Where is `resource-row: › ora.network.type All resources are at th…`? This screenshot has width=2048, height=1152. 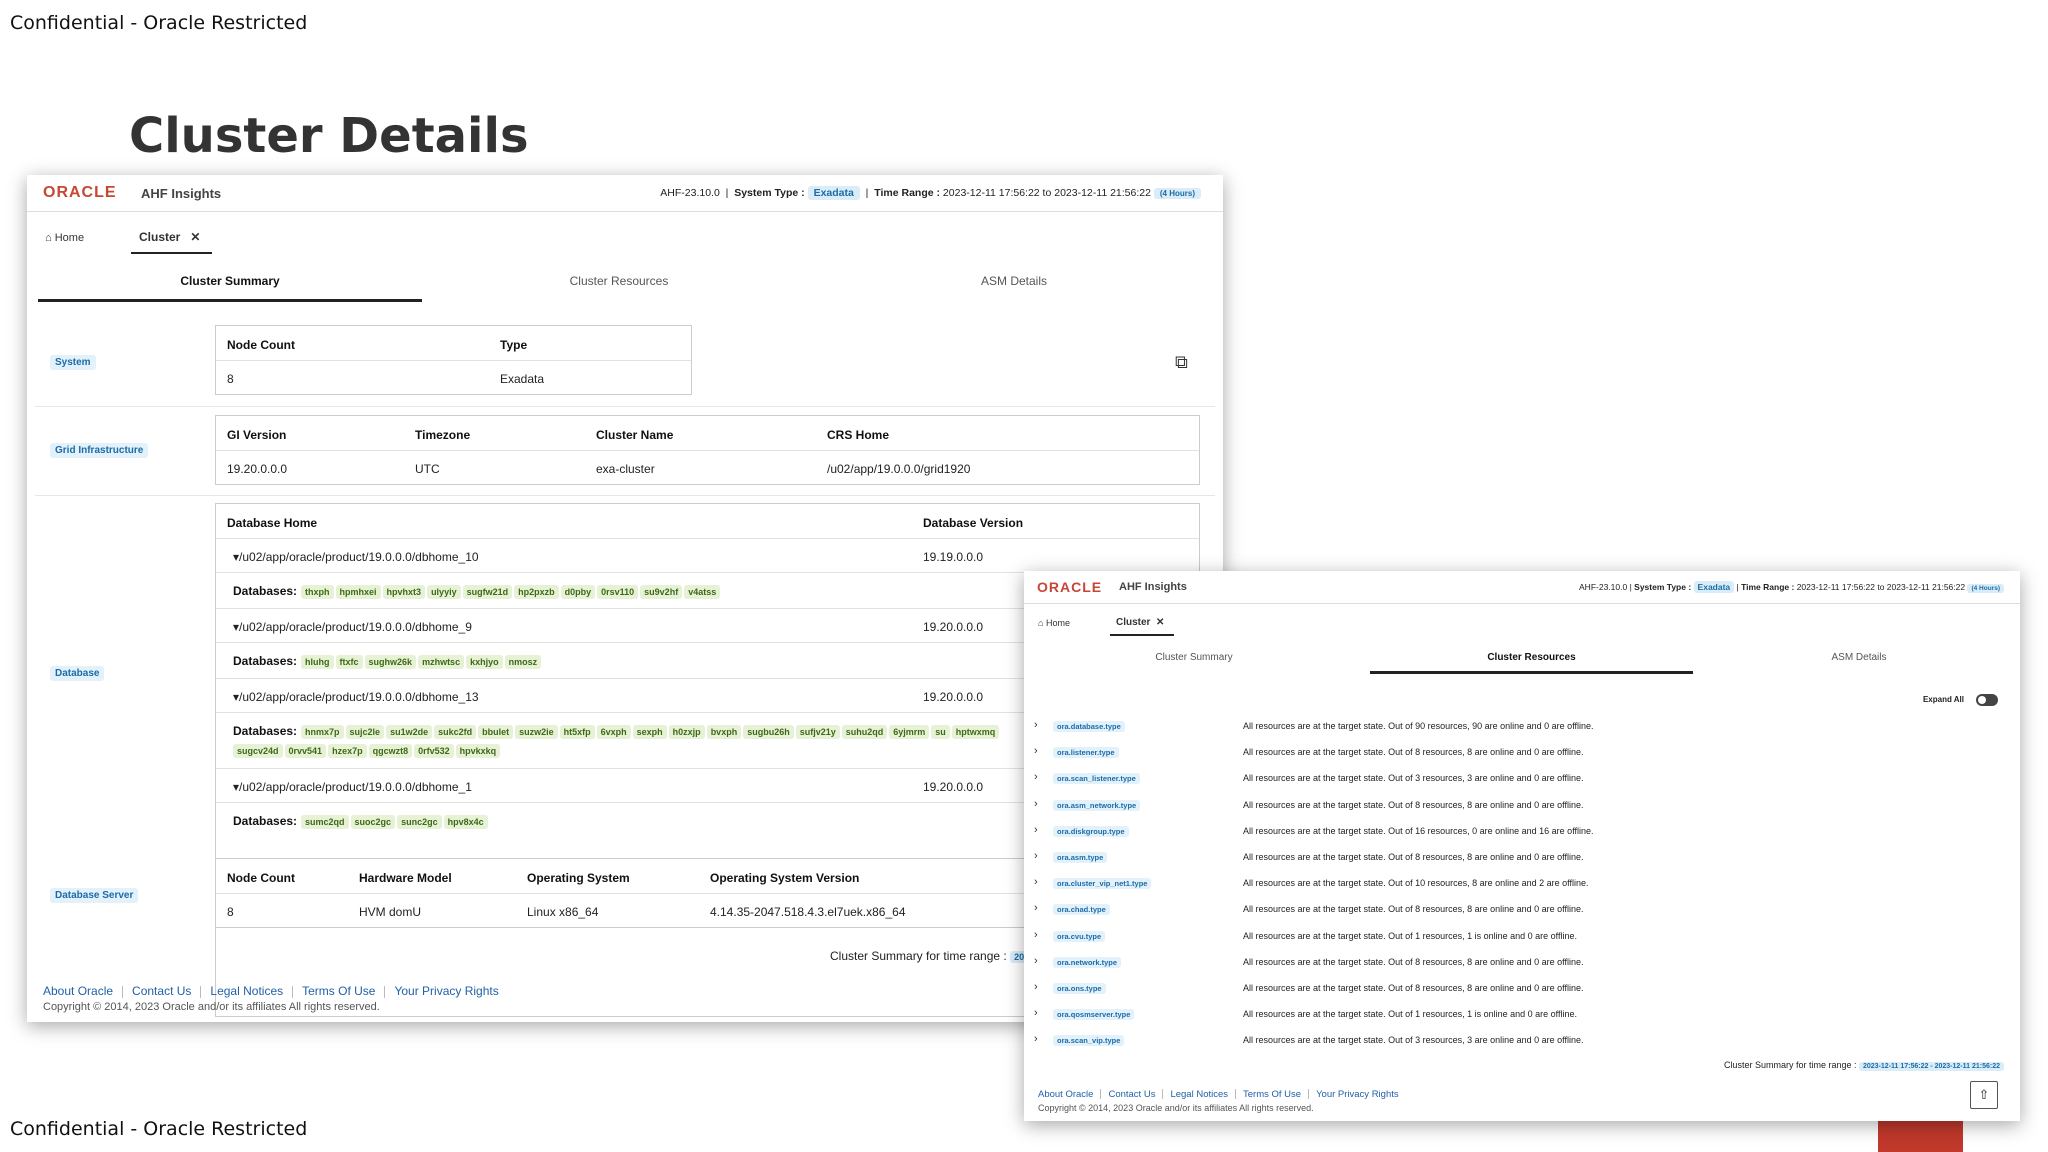 resource-row: › ora.network.type All resources are at th… is located at coordinates (1522, 968).